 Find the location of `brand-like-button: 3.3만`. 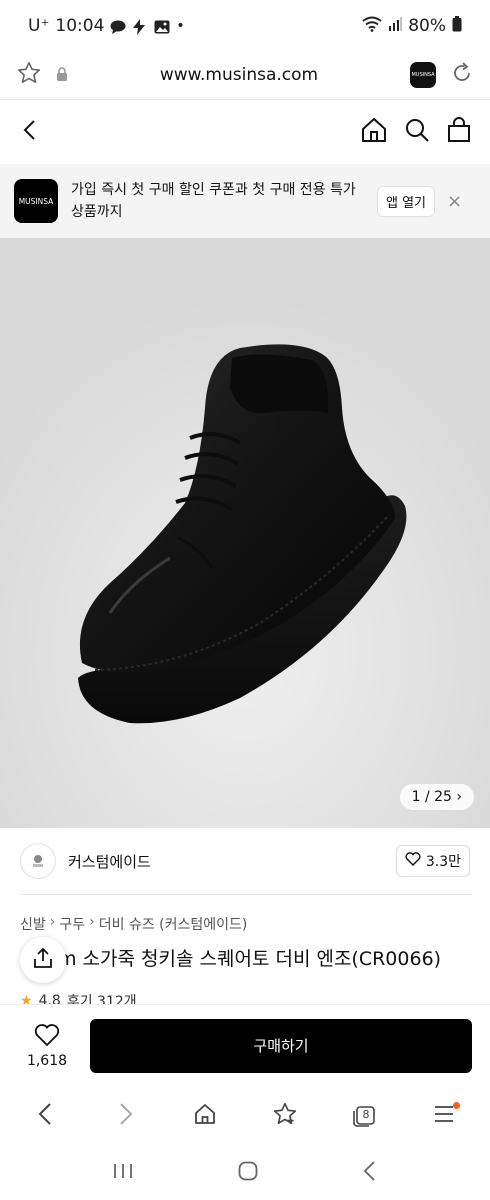

brand-like-button: 3.3만 is located at coordinates (432, 861).